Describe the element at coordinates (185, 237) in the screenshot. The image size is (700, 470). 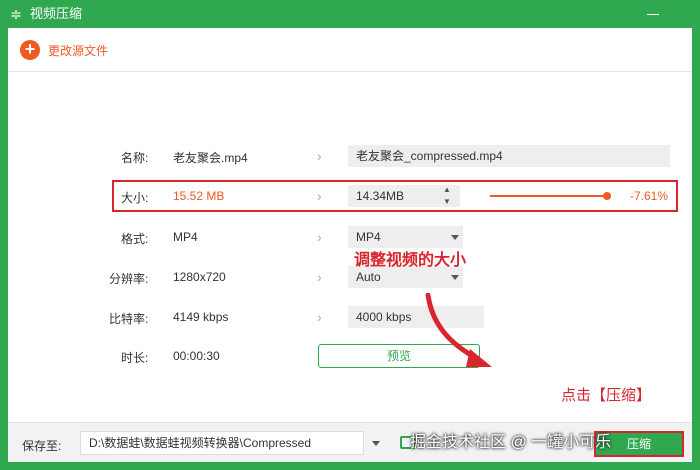
I see `format-value: MP4` at that location.